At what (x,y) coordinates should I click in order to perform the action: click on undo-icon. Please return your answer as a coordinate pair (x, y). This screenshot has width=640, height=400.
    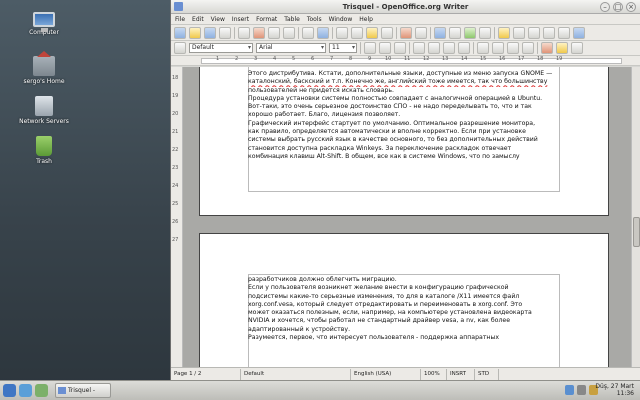
    Looking at the image, I should click on (406, 32).